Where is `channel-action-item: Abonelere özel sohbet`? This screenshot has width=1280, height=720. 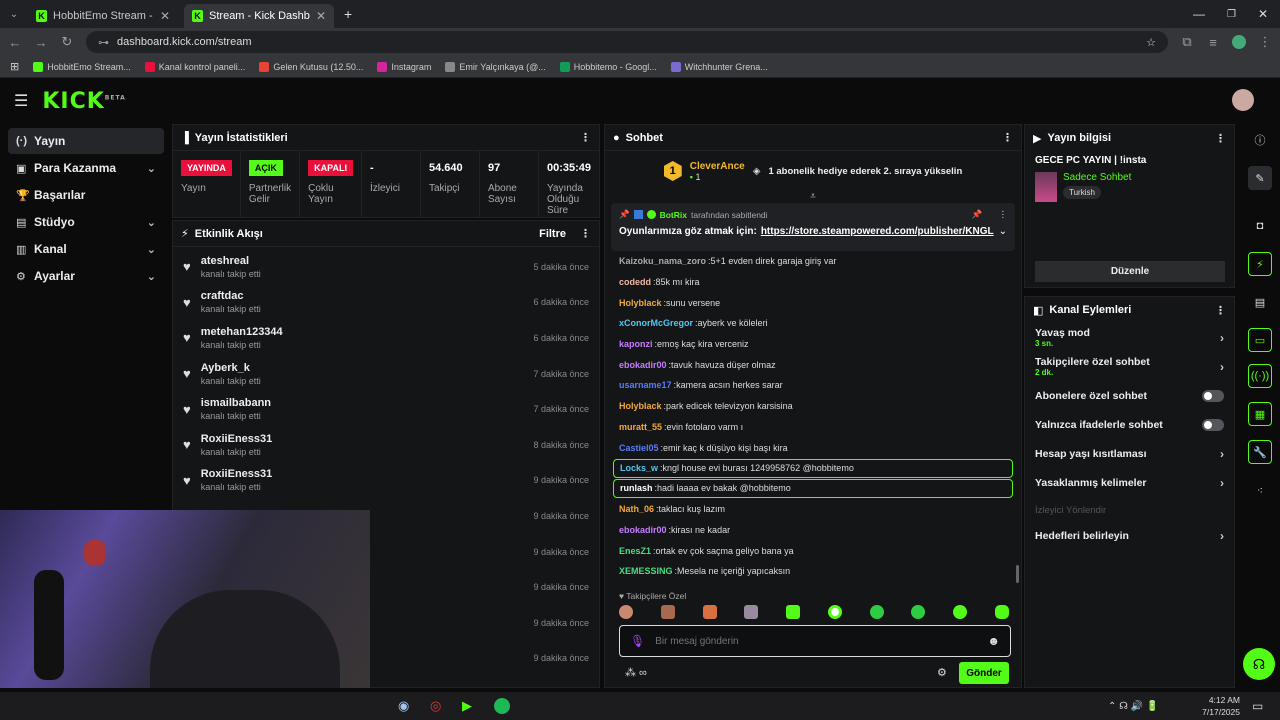 channel-action-item: Abonelere özel sohbet is located at coordinates (1129, 395).